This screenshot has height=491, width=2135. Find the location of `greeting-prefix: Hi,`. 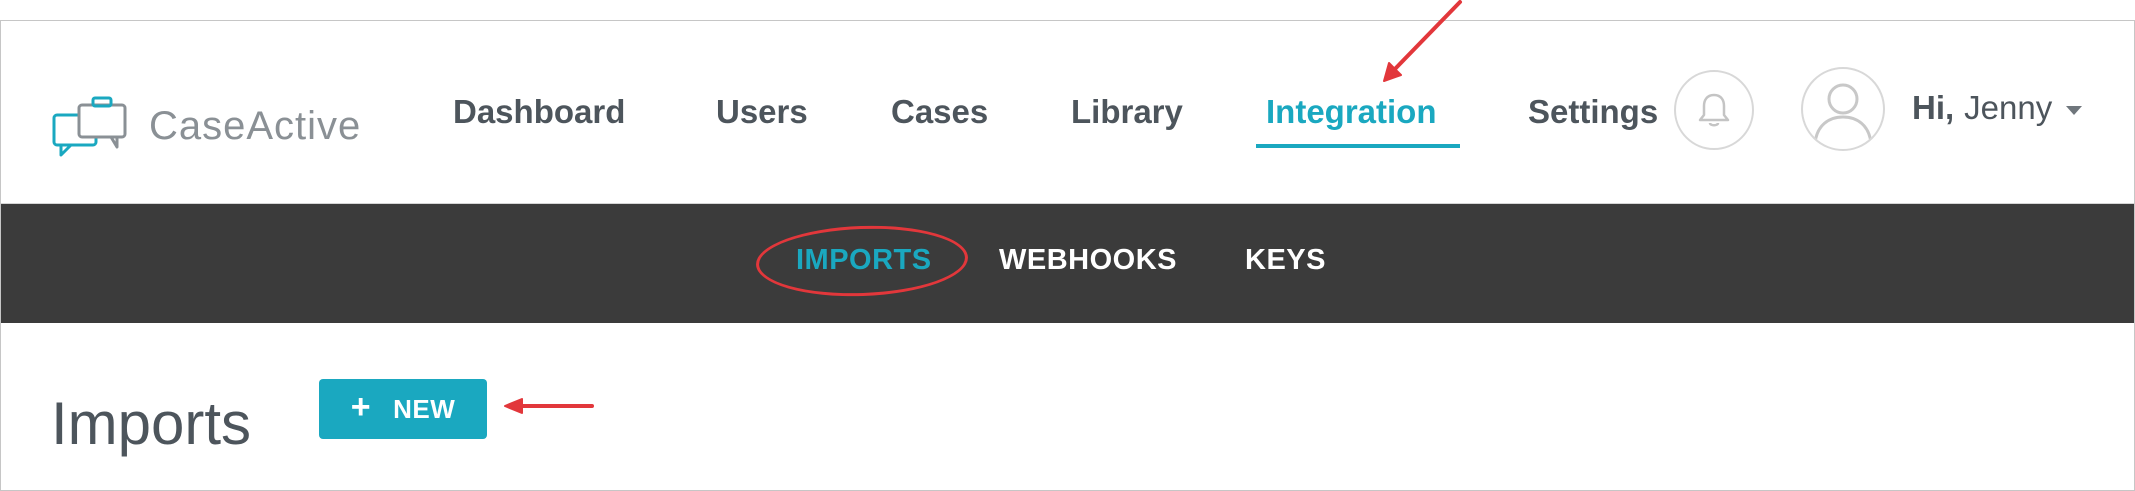

greeting-prefix: Hi, is located at coordinates (1933, 107).